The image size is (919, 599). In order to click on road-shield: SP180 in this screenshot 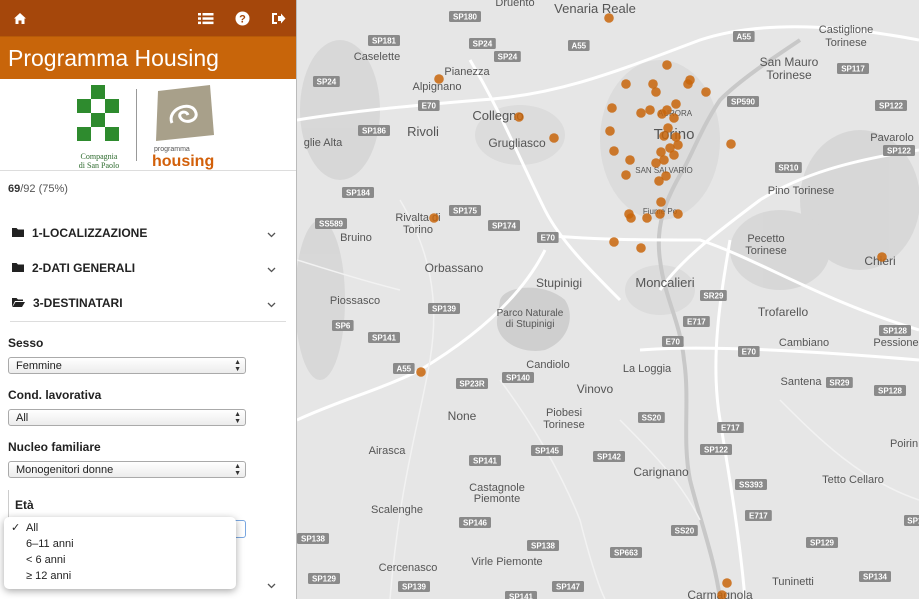, I will do `click(465, 16)`.